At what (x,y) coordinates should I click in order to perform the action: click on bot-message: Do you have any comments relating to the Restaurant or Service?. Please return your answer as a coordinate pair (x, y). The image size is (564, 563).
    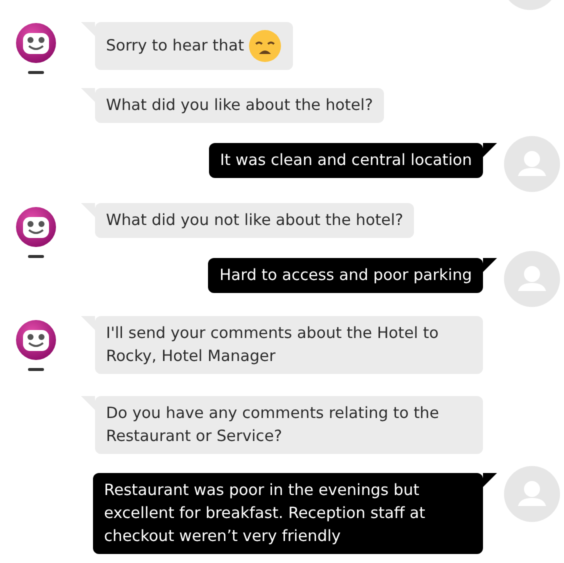
    Looking at the image, I should click on (289, 425).